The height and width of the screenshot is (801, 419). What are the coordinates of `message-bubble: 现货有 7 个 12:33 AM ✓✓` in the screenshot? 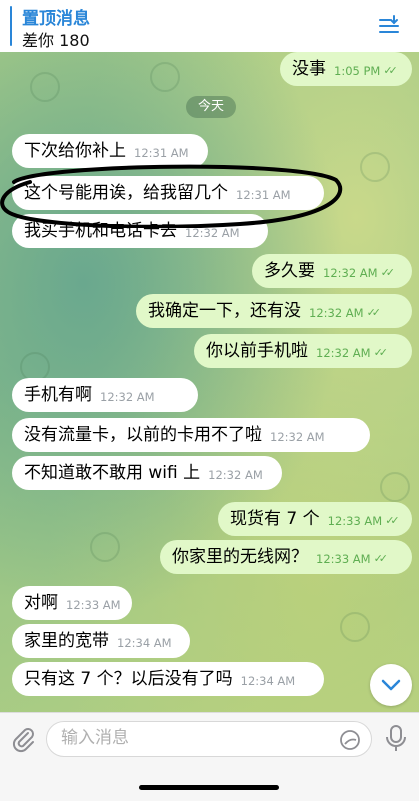 It's located at (315, 519).